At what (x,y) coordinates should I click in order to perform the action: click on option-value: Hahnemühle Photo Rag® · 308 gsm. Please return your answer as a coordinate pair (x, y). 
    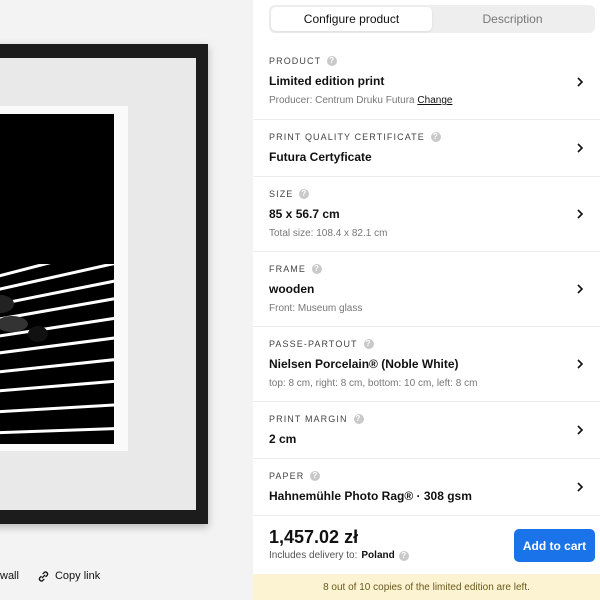
    Looking at the image, I should click on (370, 496).